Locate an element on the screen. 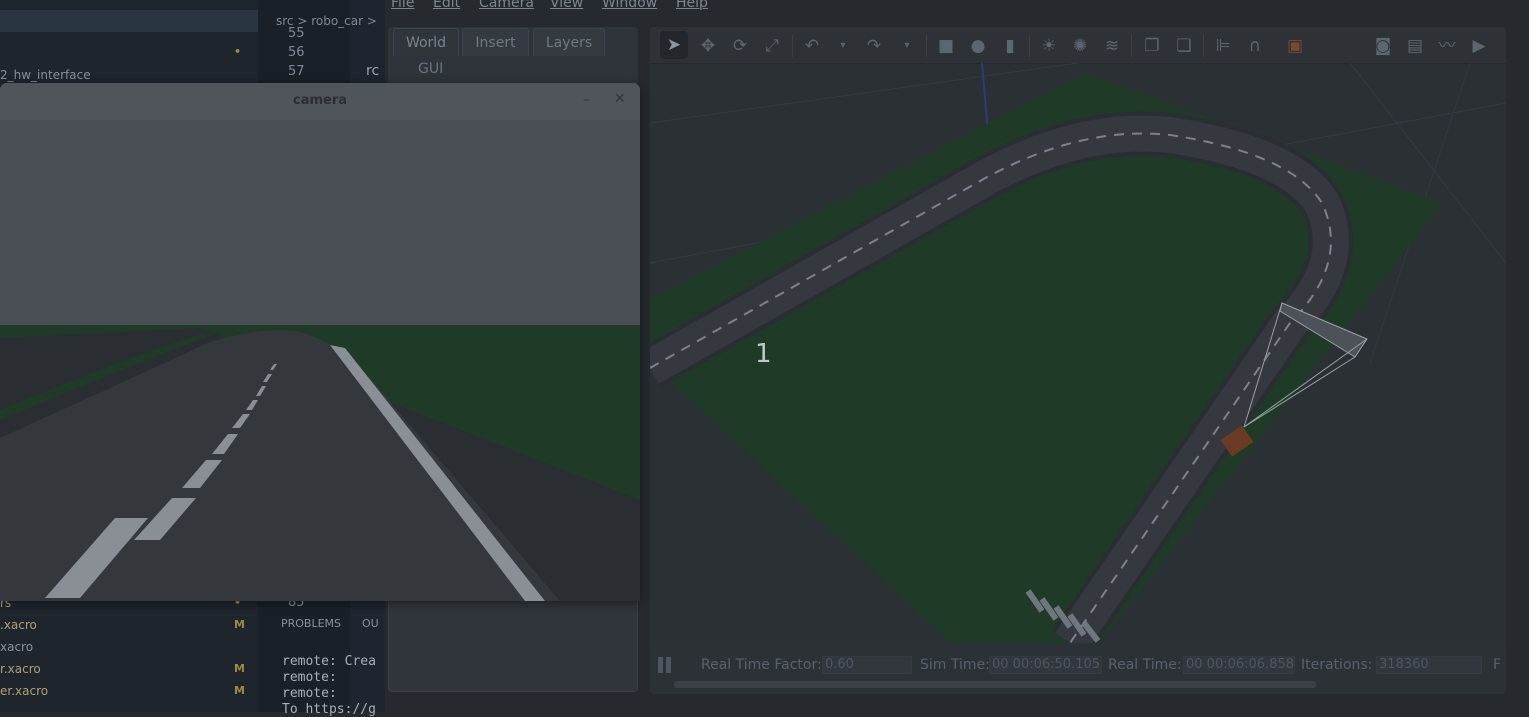 The height and width of the screenshot is (717, 1529). redo-icon: ↷ is located at coordinates (874, 46).